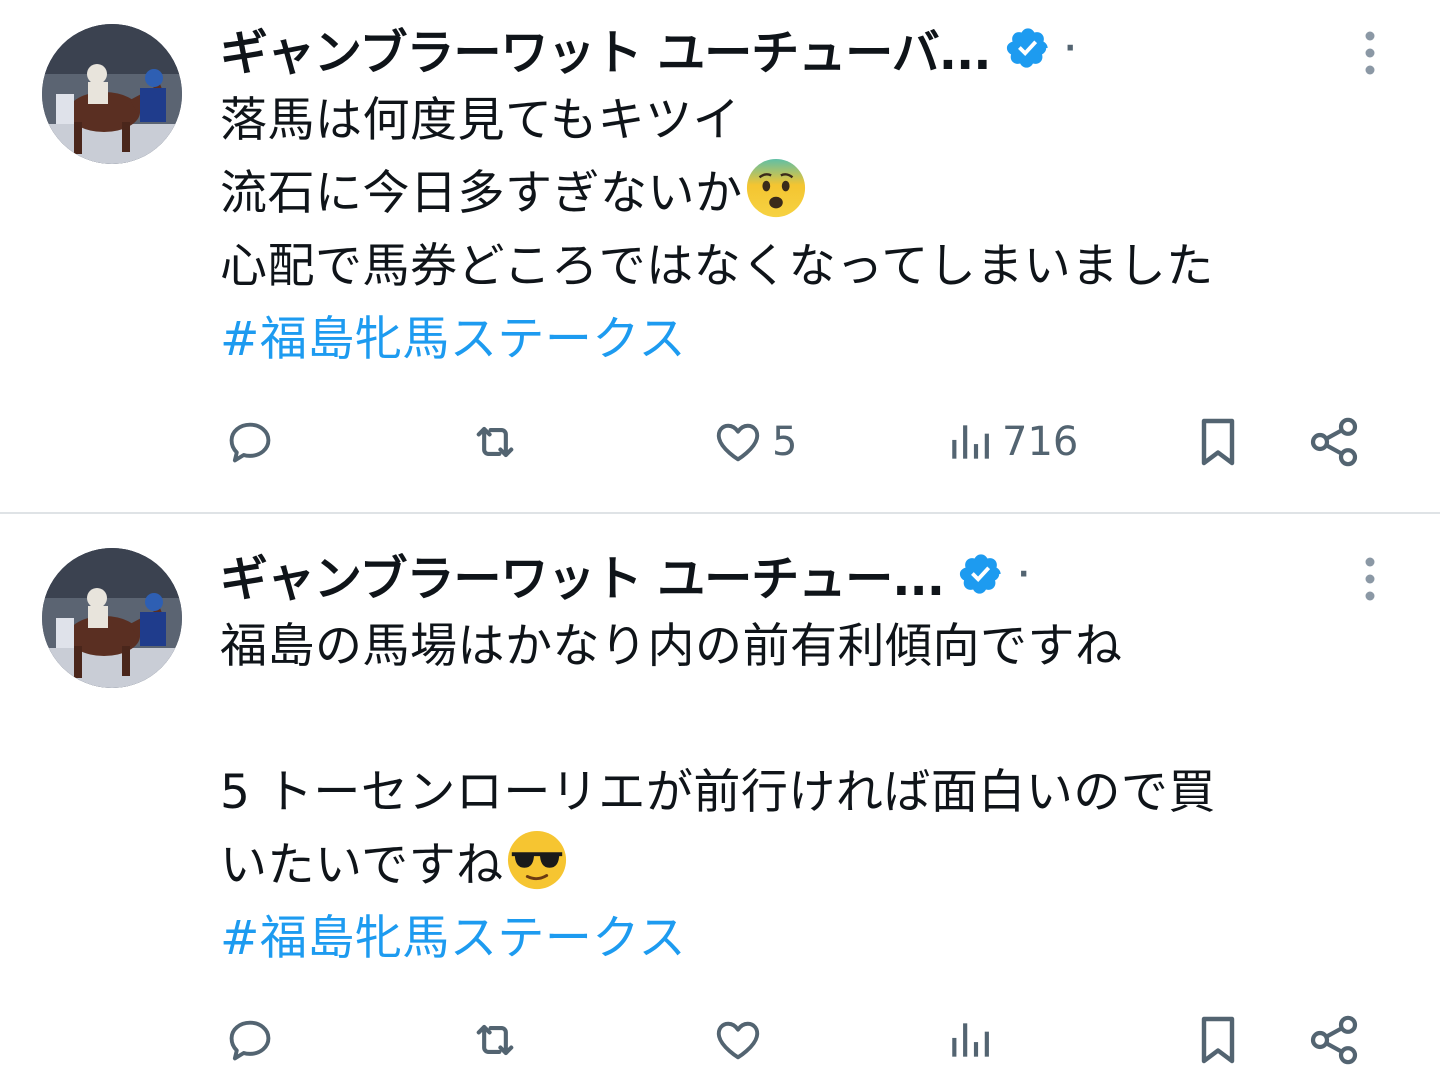 This screenshot has width=1440, height=1070. Describe the element at coordinates (795, 1040) in the screenshot. I see `action-bar` at that location.